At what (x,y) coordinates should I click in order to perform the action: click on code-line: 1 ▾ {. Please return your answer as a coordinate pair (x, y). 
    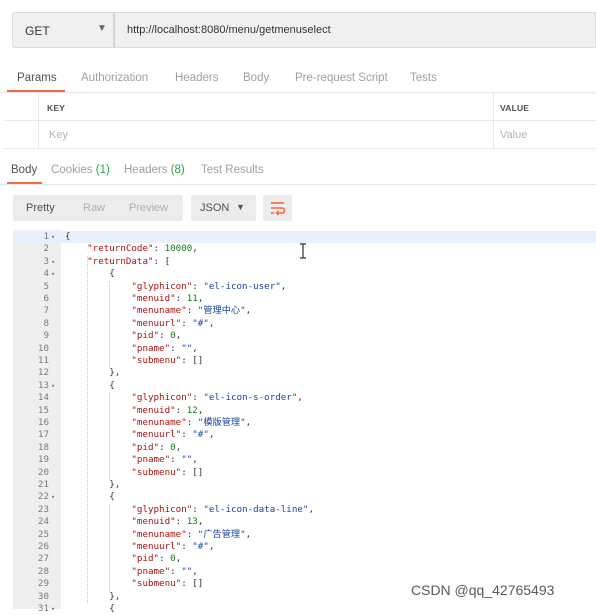
    Looking at the image, I should click on (304, 237).